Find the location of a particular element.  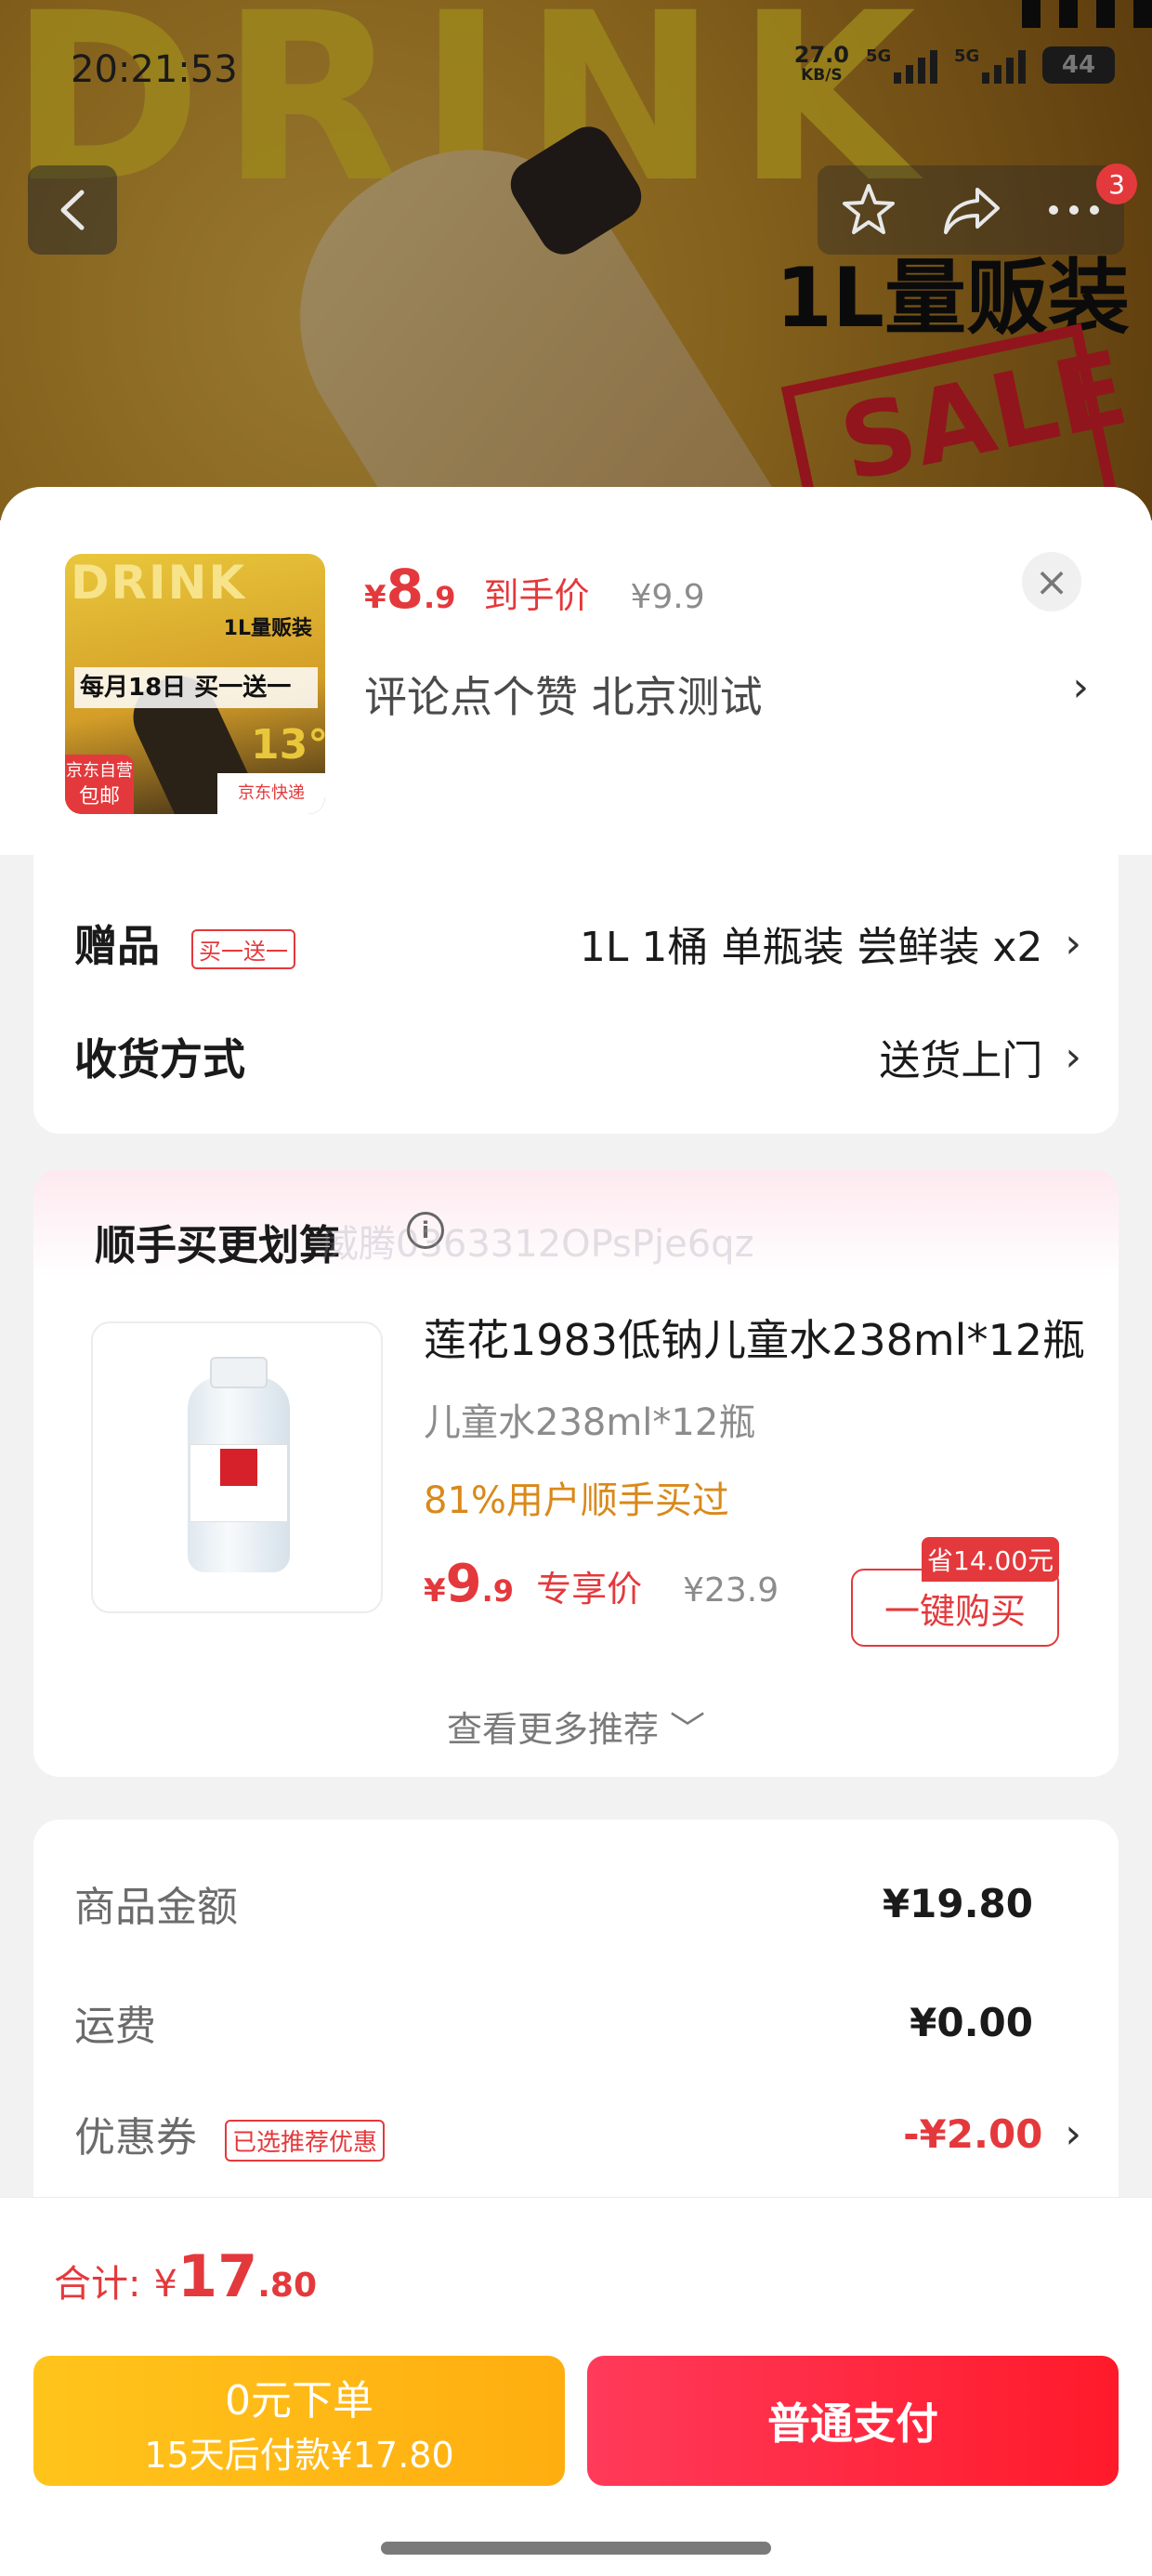

coupon-label-group: 优惠券 已选推荐优惠 is located at coordinates (230, 2133).